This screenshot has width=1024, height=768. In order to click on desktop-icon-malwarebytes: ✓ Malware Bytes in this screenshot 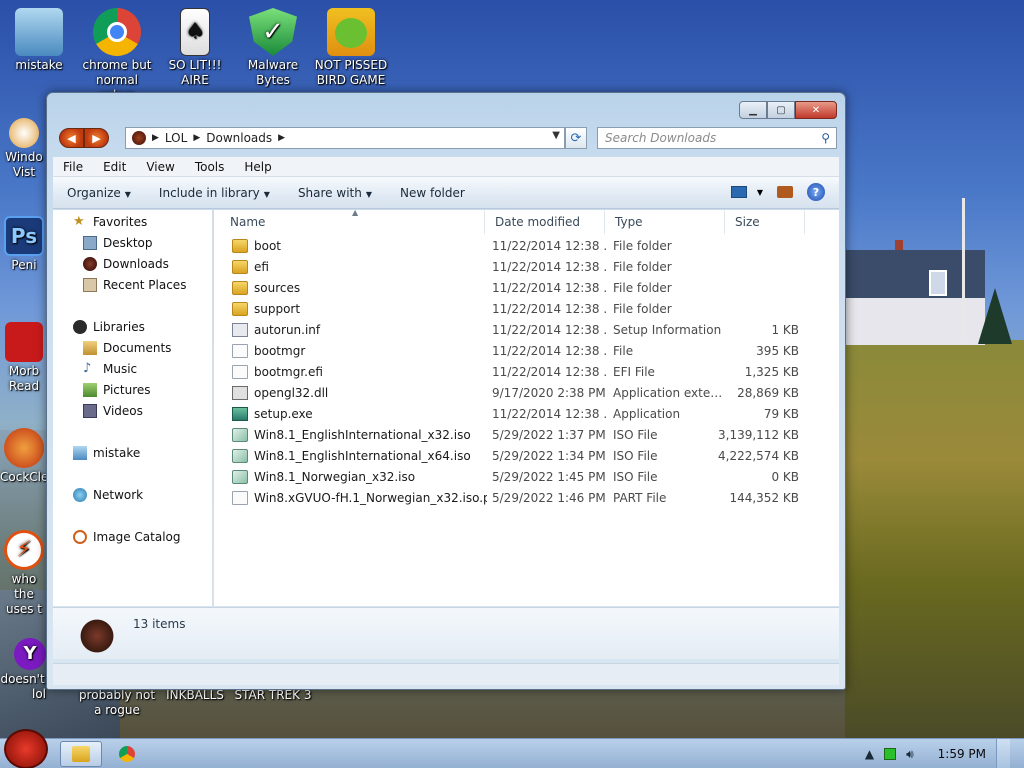, I will do `click(273, 48)`.